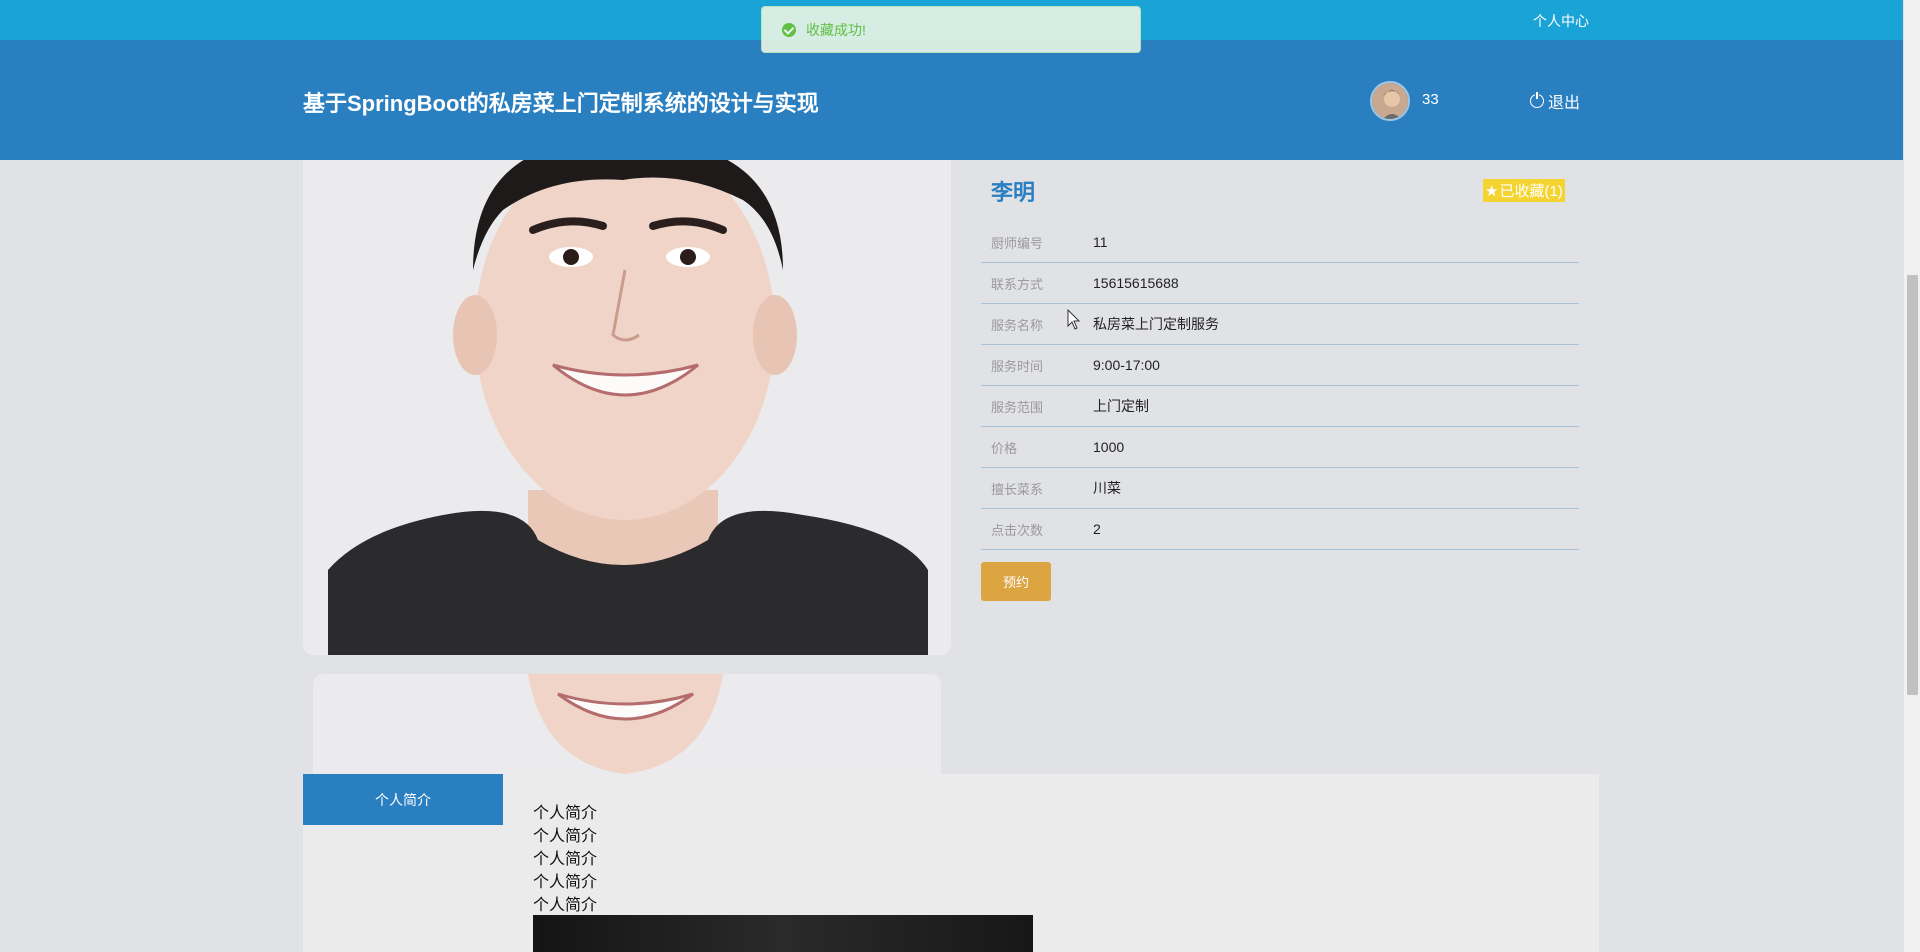 The height and width of the screenshot is (952, 1920). I want to click on info-value: 2, so click(1097, 529).